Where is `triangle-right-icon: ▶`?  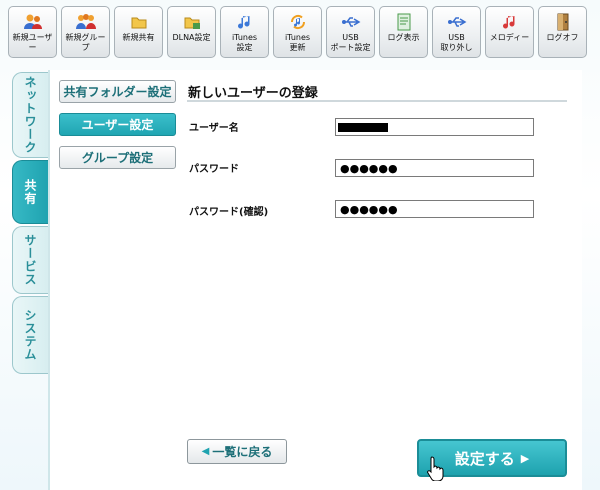
triangle-right-icon: ▶ is located at coordinates (525, 458).